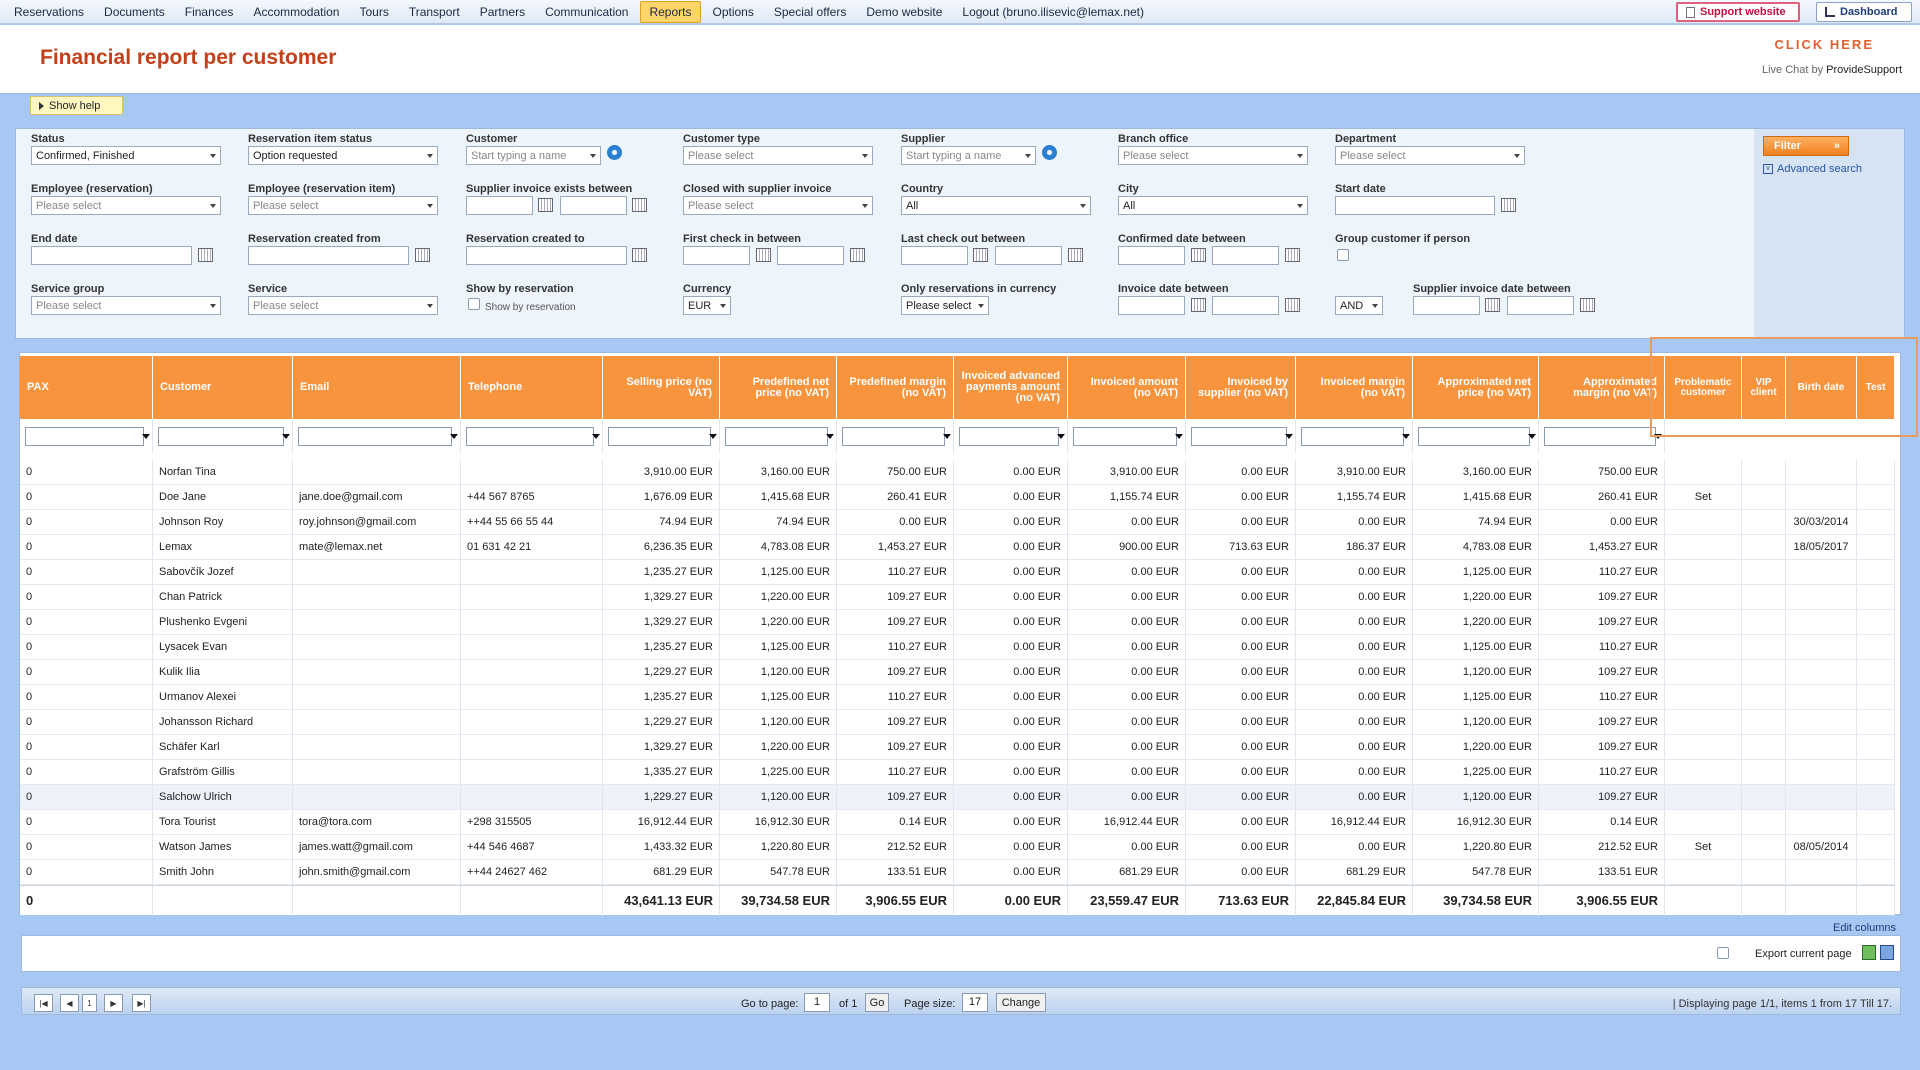  I want to click on nav-item-demo-website: Demo website, so click(904, 12).